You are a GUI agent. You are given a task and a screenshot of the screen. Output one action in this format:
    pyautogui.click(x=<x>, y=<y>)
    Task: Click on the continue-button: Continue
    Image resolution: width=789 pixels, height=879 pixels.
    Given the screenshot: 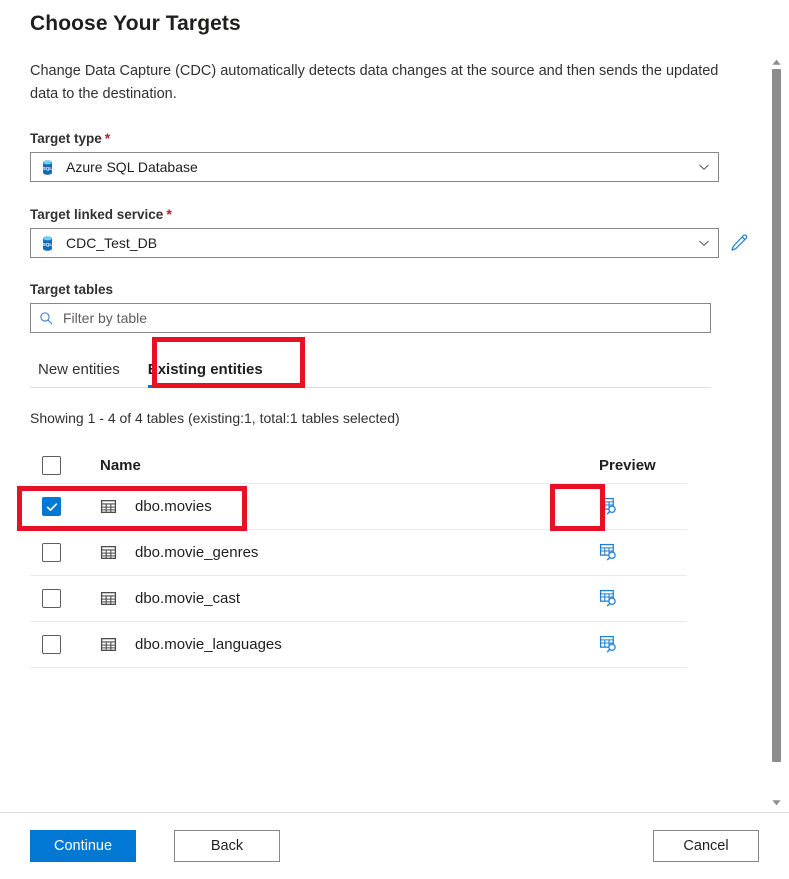 What is the action you would take?
    pyautogui.click(x=83, y=846)
    